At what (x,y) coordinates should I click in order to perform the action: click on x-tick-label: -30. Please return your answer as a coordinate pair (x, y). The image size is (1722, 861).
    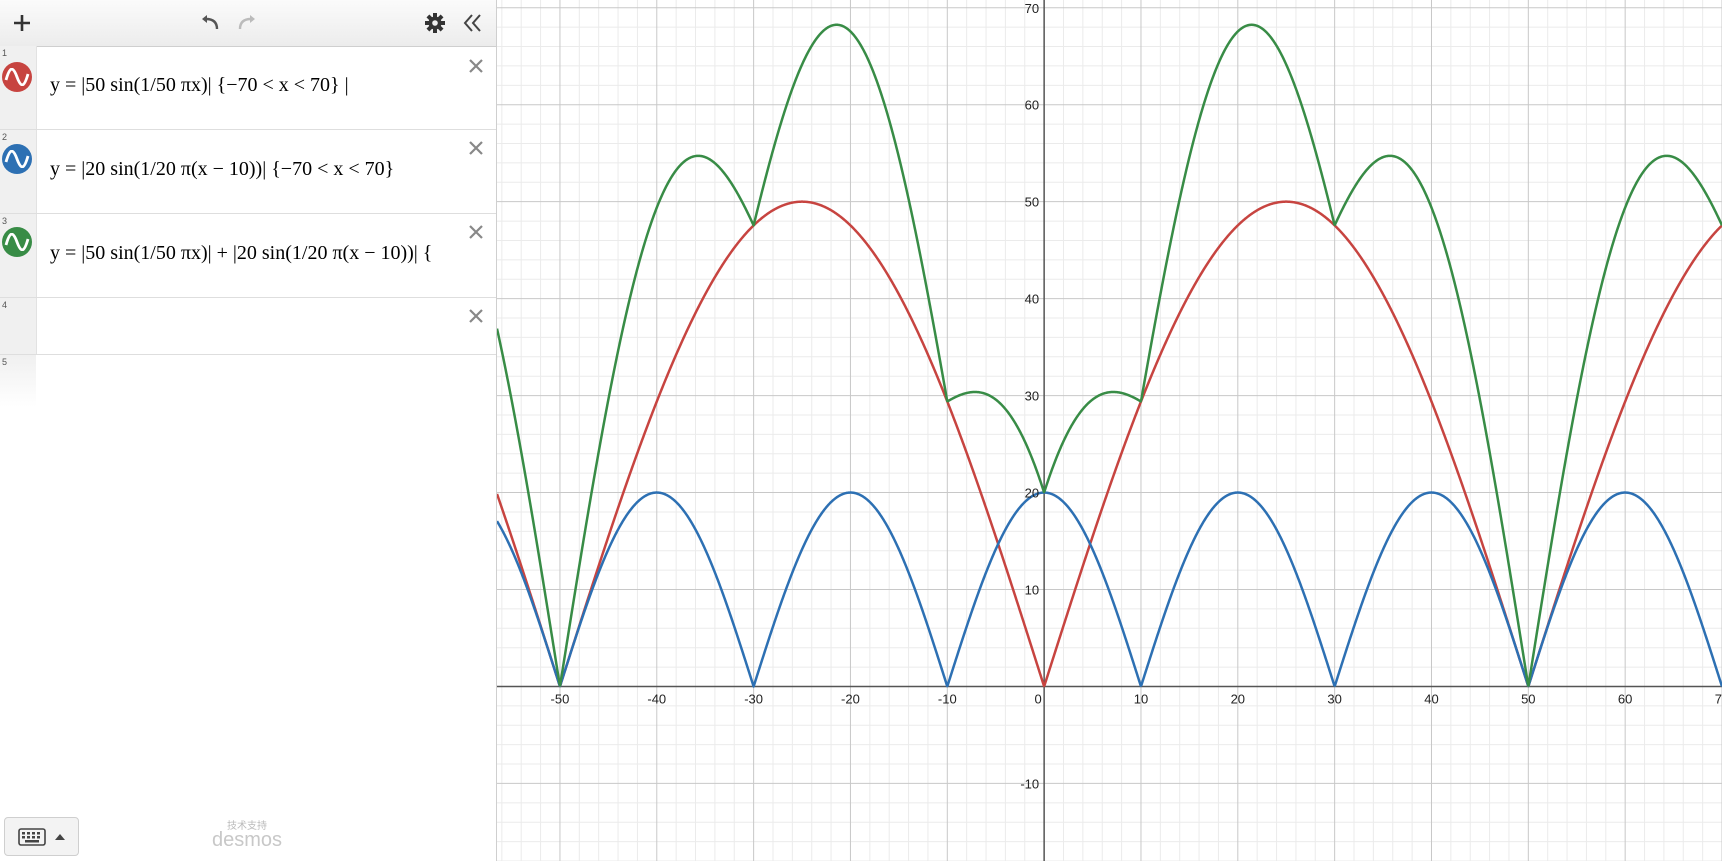
    Looking at the image, I should click on (753, 698).